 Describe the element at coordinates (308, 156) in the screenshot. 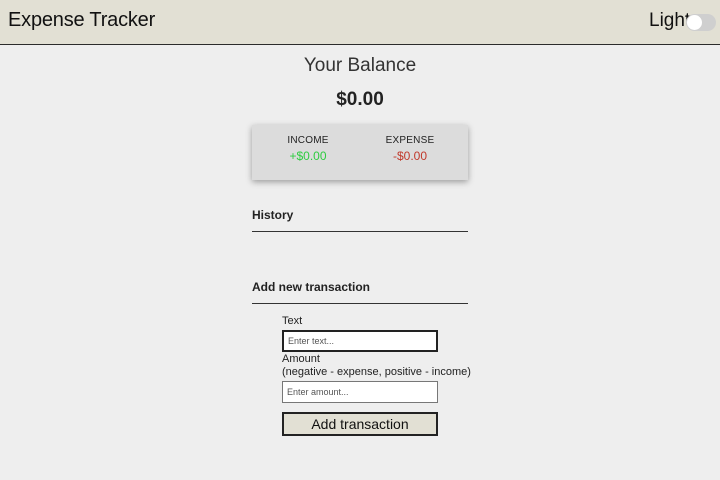

I see `income-value: +$0.00` at that location.